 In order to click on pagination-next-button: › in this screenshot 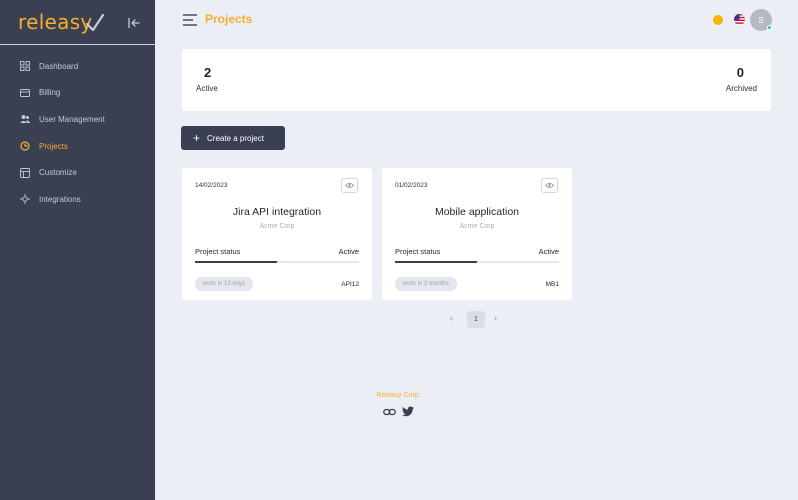, I will do `click(495, 318)`.